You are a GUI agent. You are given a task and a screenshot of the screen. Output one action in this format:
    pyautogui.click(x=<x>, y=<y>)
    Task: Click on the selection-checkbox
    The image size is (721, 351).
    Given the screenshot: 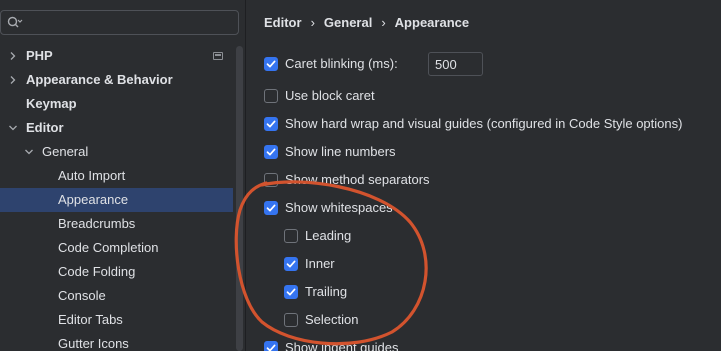 What is the action you would take?
    pyautogui.click(x=291, y=320)
    